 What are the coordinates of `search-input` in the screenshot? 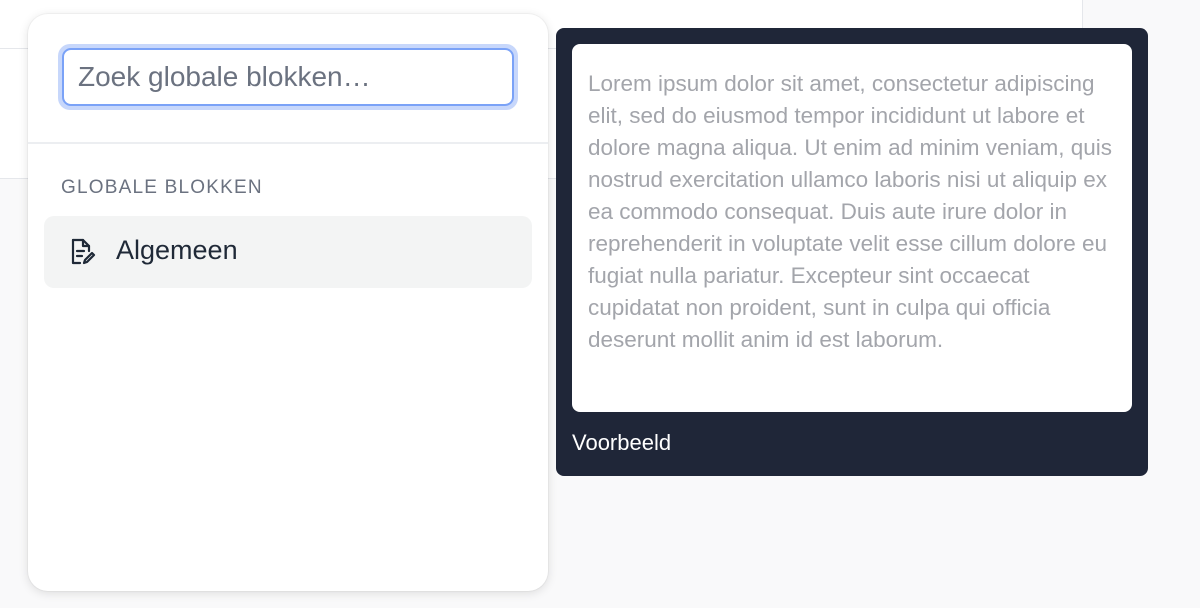 It's located at (288, 77).